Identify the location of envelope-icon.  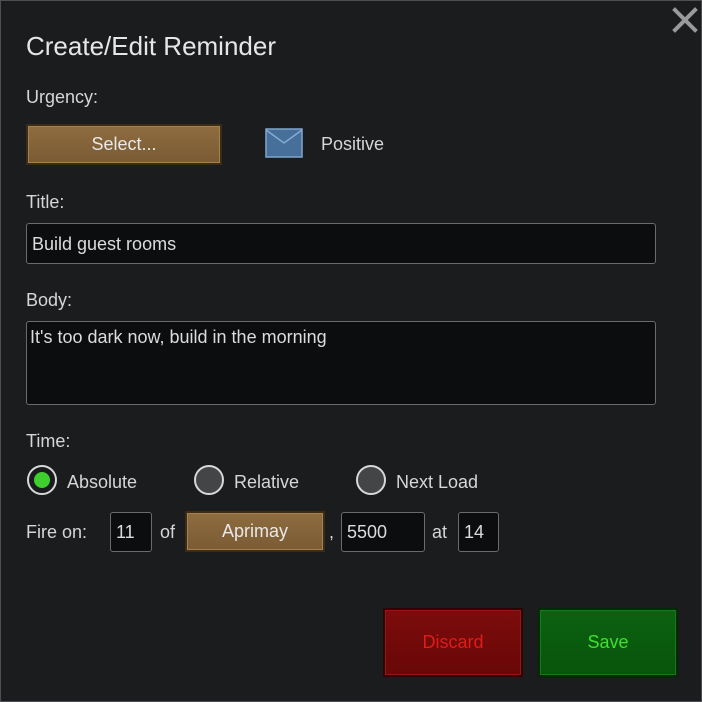
(284, 143).